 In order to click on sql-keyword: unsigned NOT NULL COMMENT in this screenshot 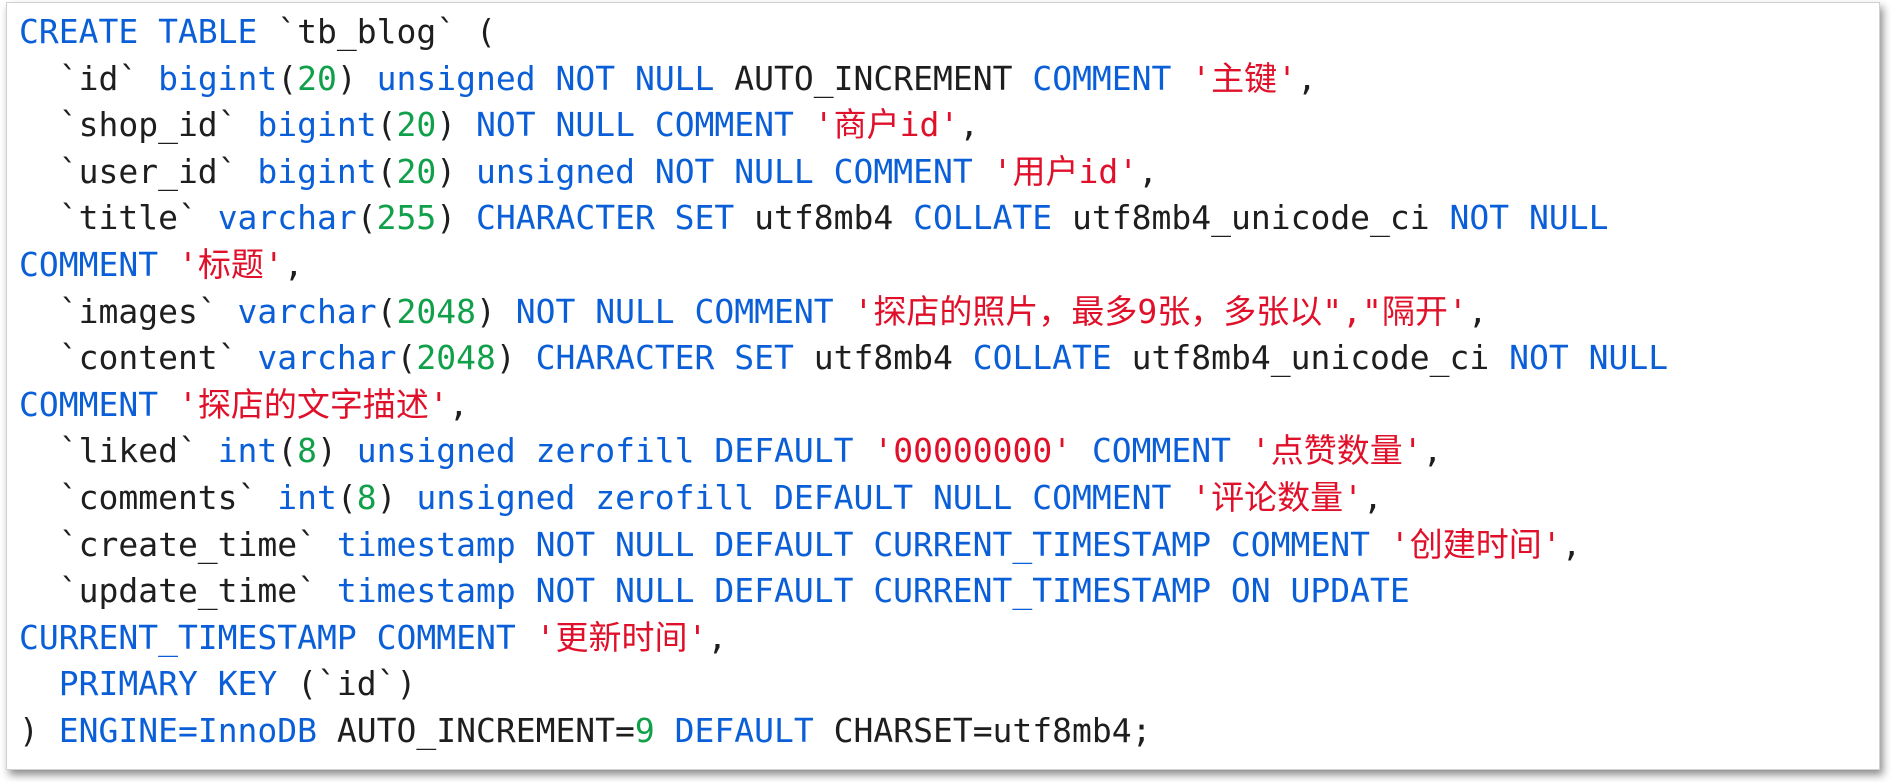, I will do `click(724, 171)`.